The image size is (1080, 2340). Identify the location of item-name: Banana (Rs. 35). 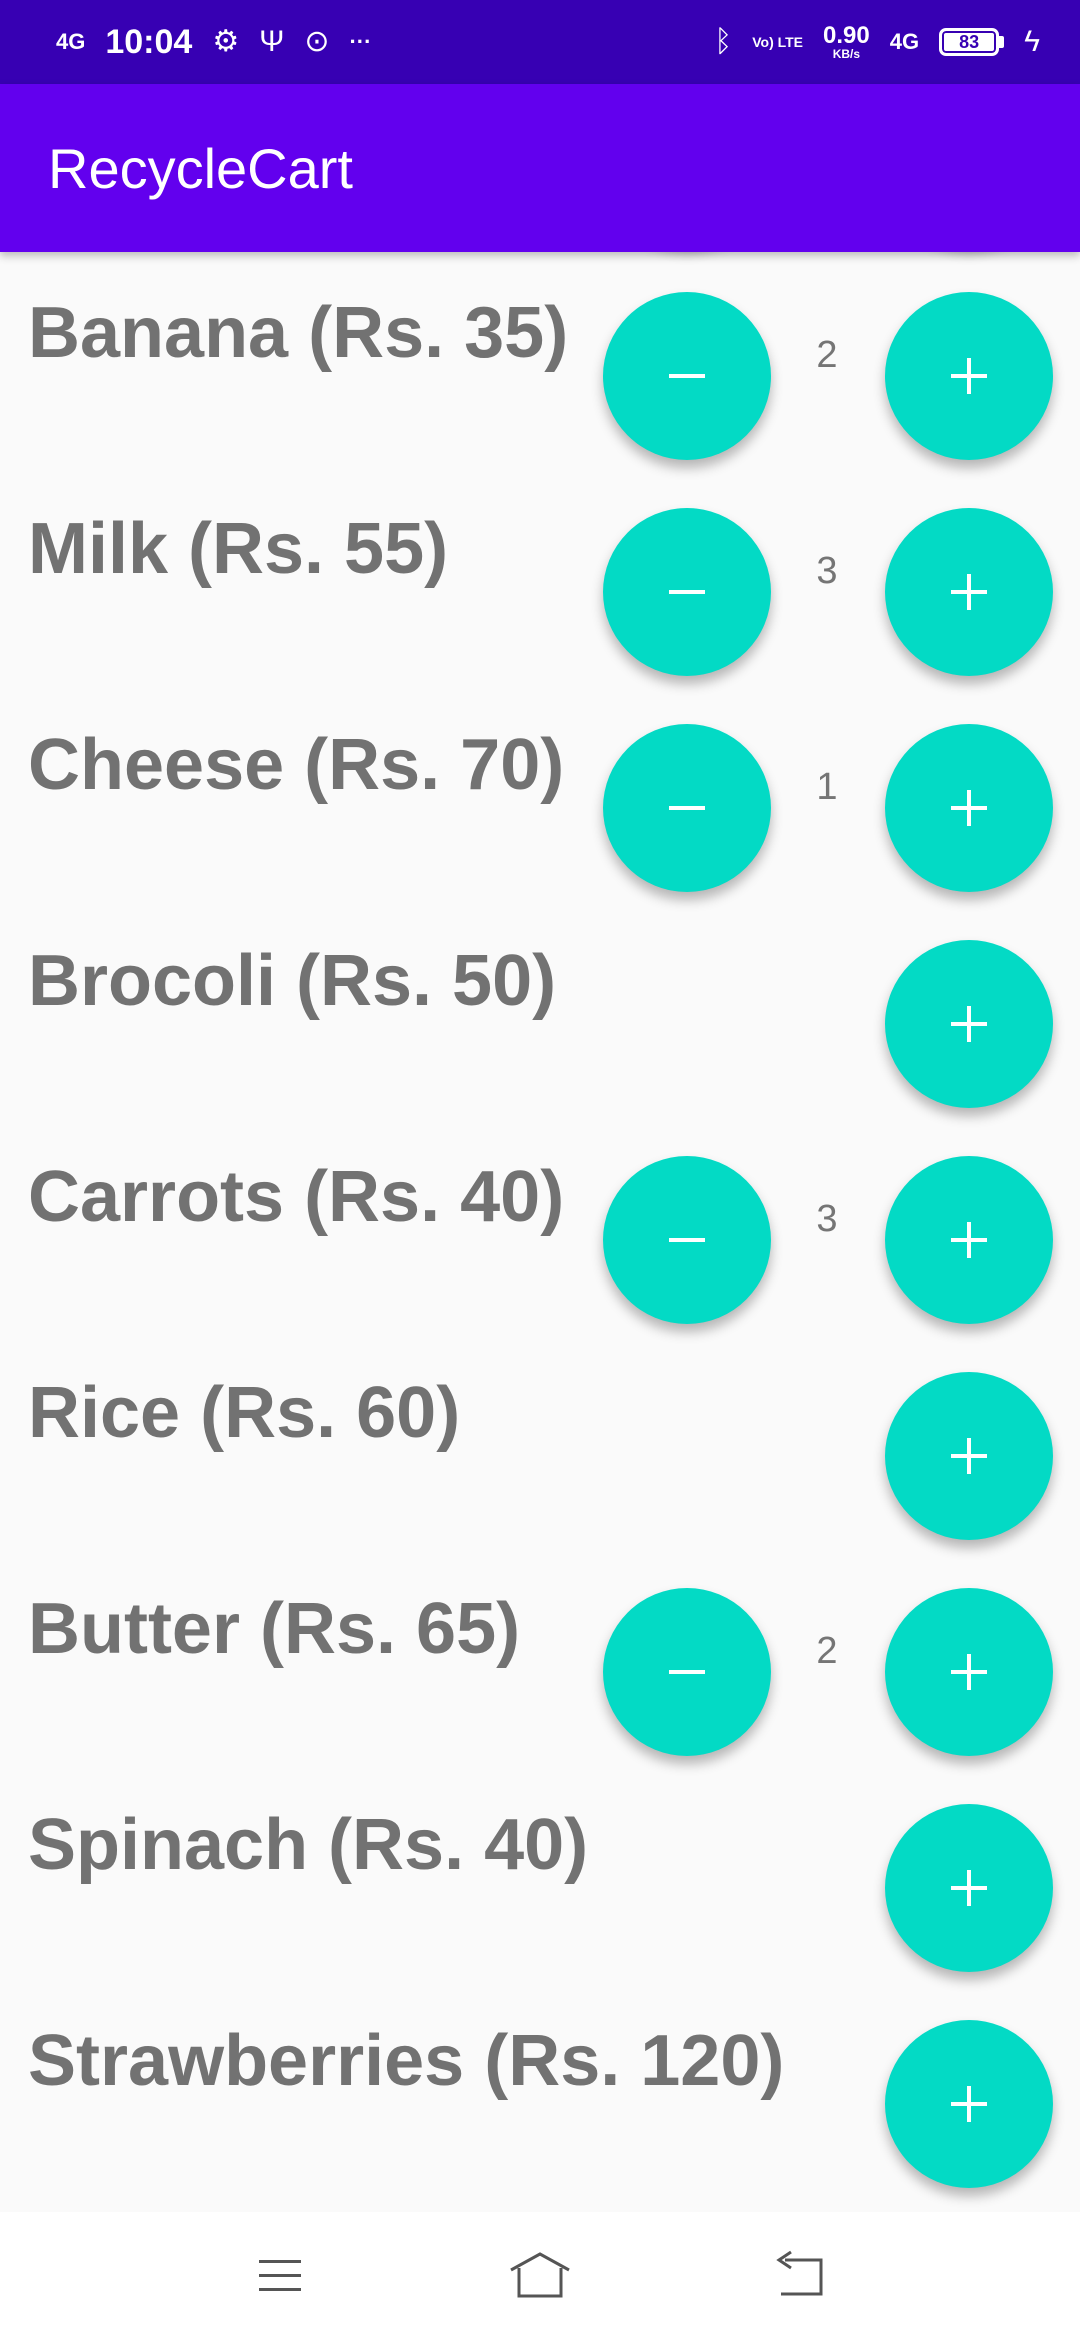
(298, 333).